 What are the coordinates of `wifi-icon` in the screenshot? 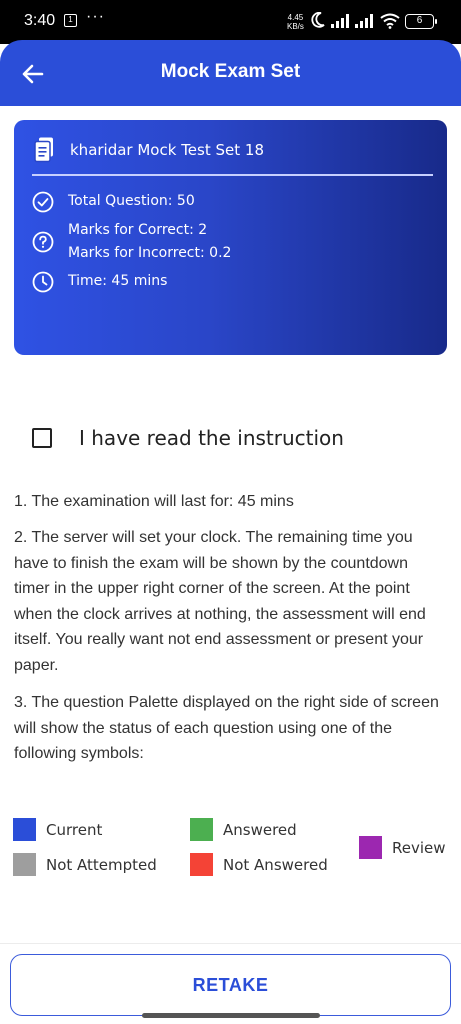 It's located at (390, 21).